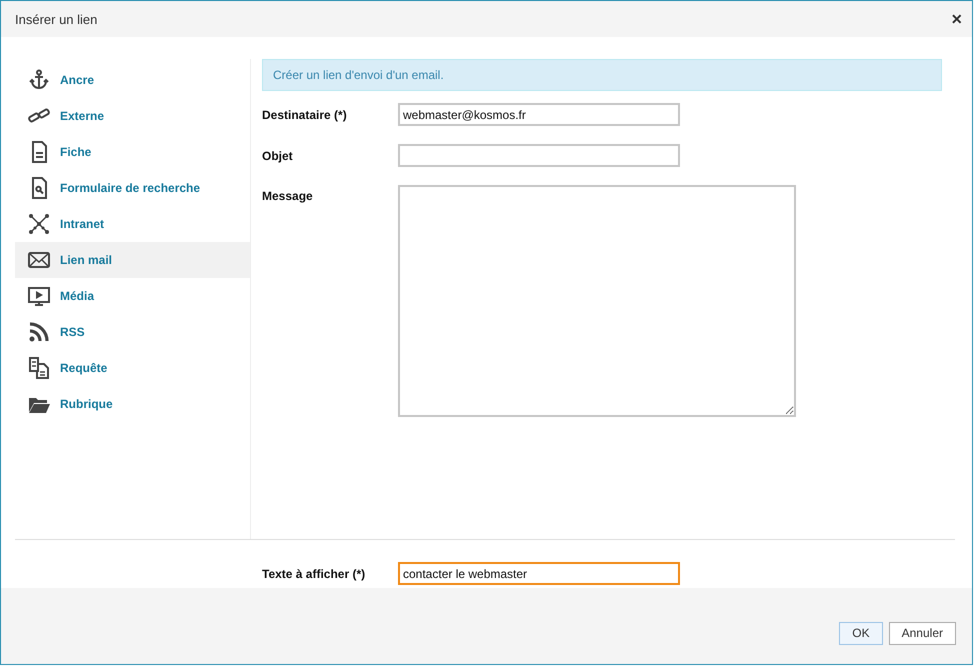 The width and height of the screenshot is (974, 666). Describe the element at coordinates (132, 116) in the screenshot. I see `sidebar-item: Externe` at that location.